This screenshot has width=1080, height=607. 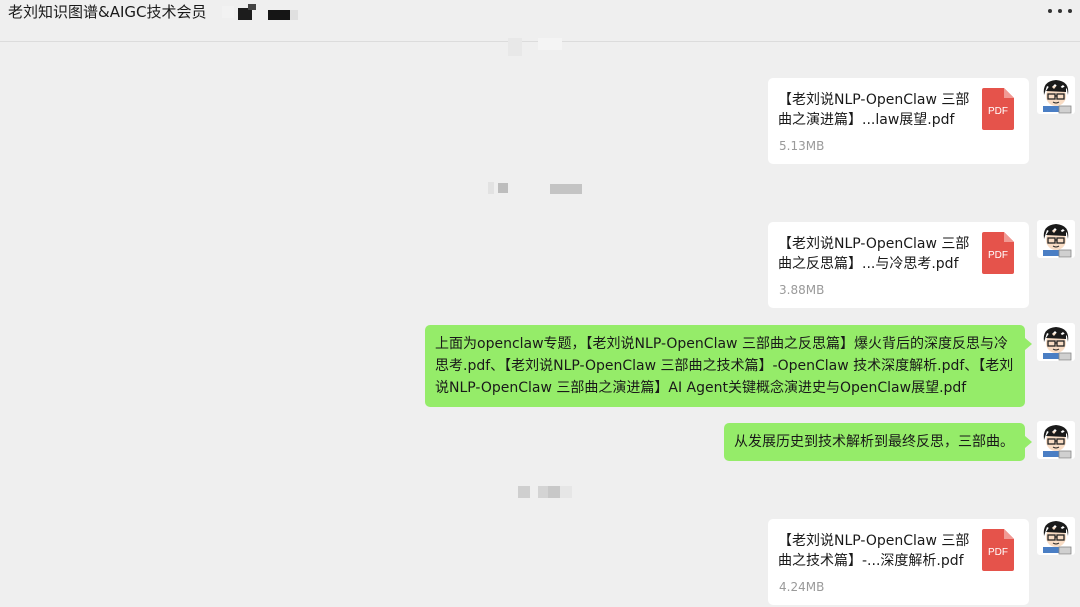 What do you see at coordinates (802, 146) in the screenshot?
I see `file-size: 5.13MB` at bounding box center [802, 146].